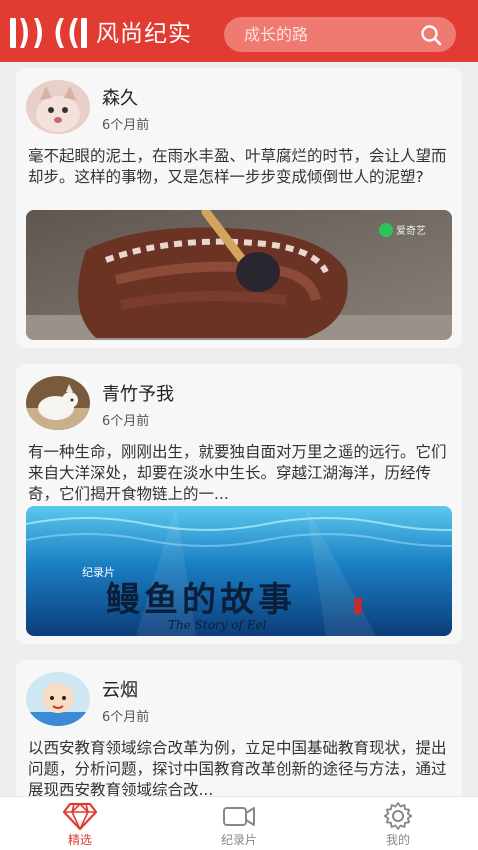 The width and height of the screenshot is (478, 850). I want to click on app-title: 风尚纪实, so click(144, 34).